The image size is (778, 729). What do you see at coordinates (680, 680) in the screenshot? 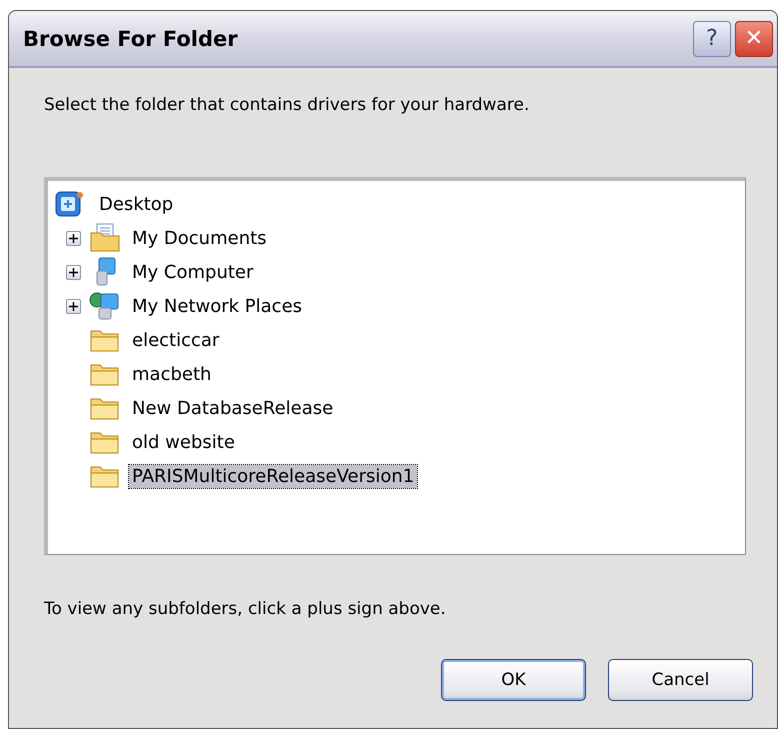
I see `cancel-button: Cancel` at bounding box center [680, 680].